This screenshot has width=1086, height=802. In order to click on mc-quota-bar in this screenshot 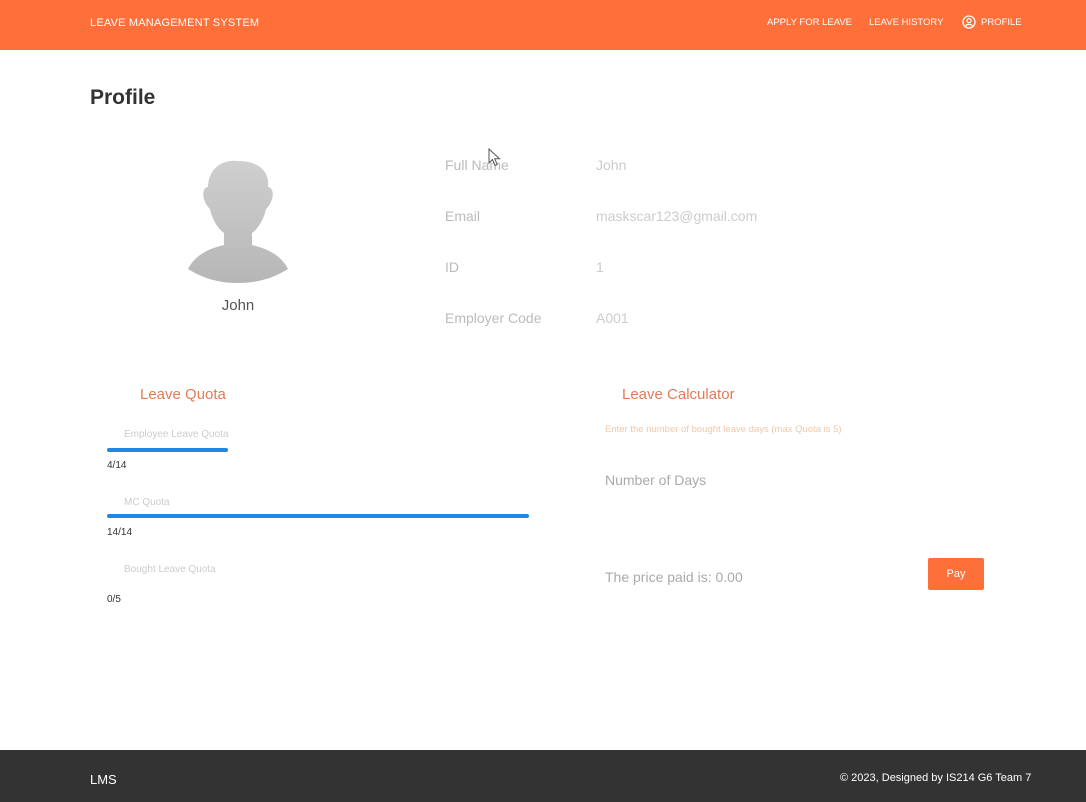, I will do `click(318, 516)`.